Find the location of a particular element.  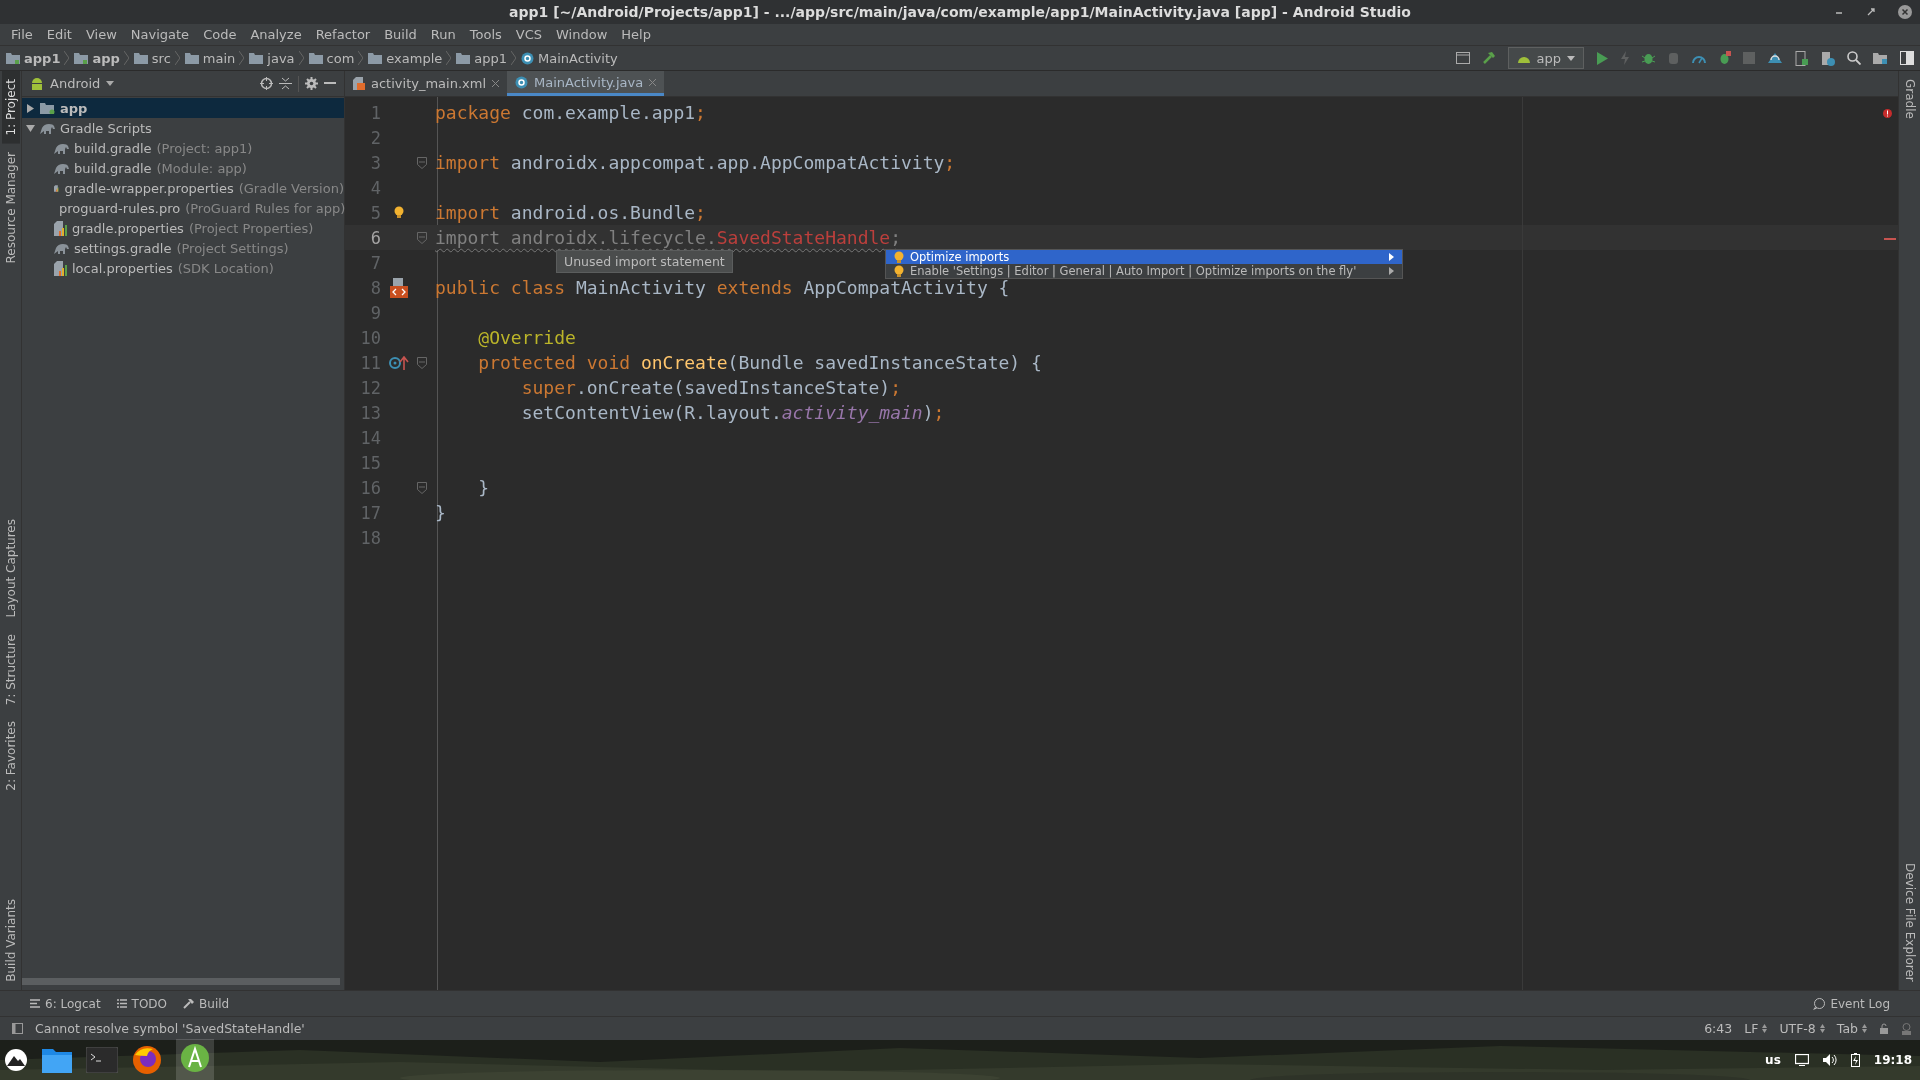

intention-menu-item: Optimize imports is located at coordinates (1144, 257).